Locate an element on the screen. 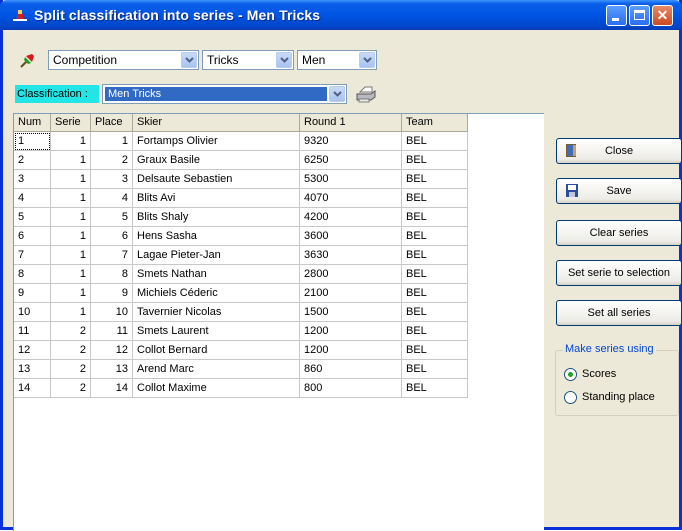 This screenshot has width=682, height=531. table-cell: 9320 is located at coordinates (351, 141).